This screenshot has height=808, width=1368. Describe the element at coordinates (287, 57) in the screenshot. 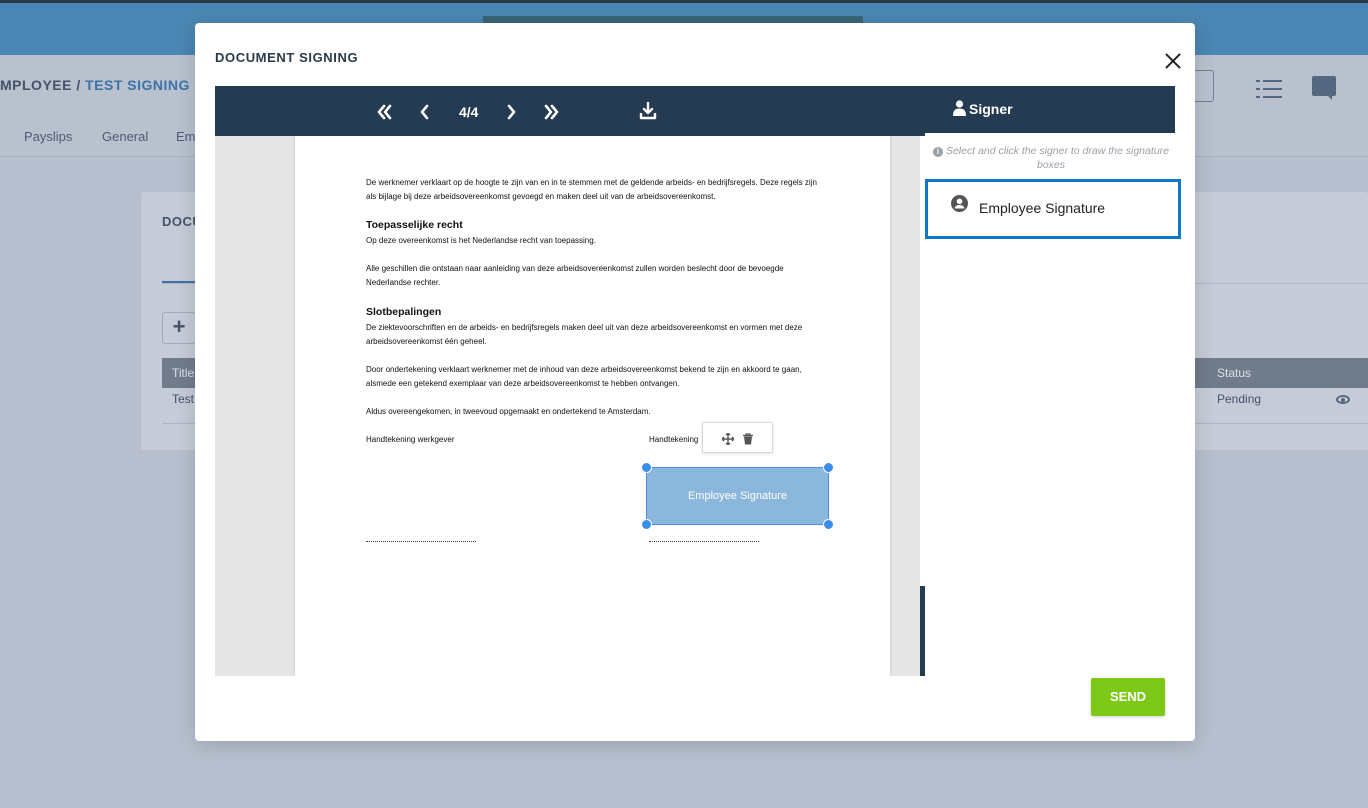

I see `modal-title: DOCUMENT SIGNING` at that location.